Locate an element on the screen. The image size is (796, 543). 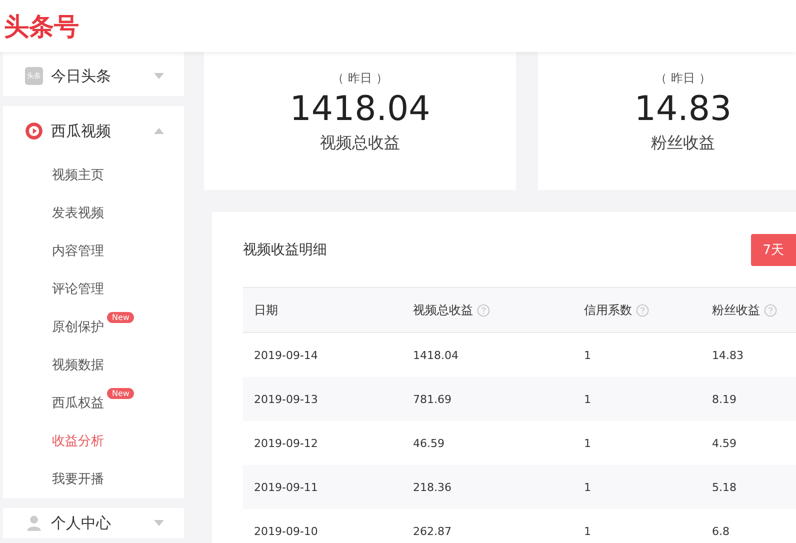
sidebar-group-header: 西瓜视频 is located at coordinates (93, 131).